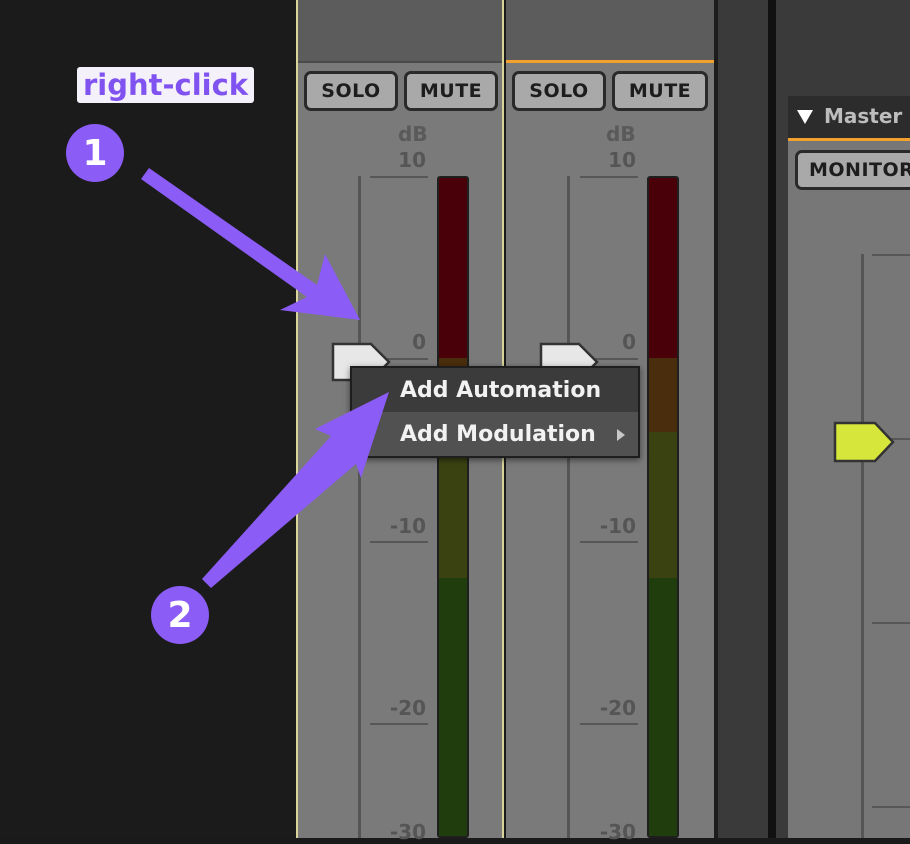 Image resolution: width=910 pixels, height=844 pixels. I want to click on step-badge-2: 2, so click(180, 615).